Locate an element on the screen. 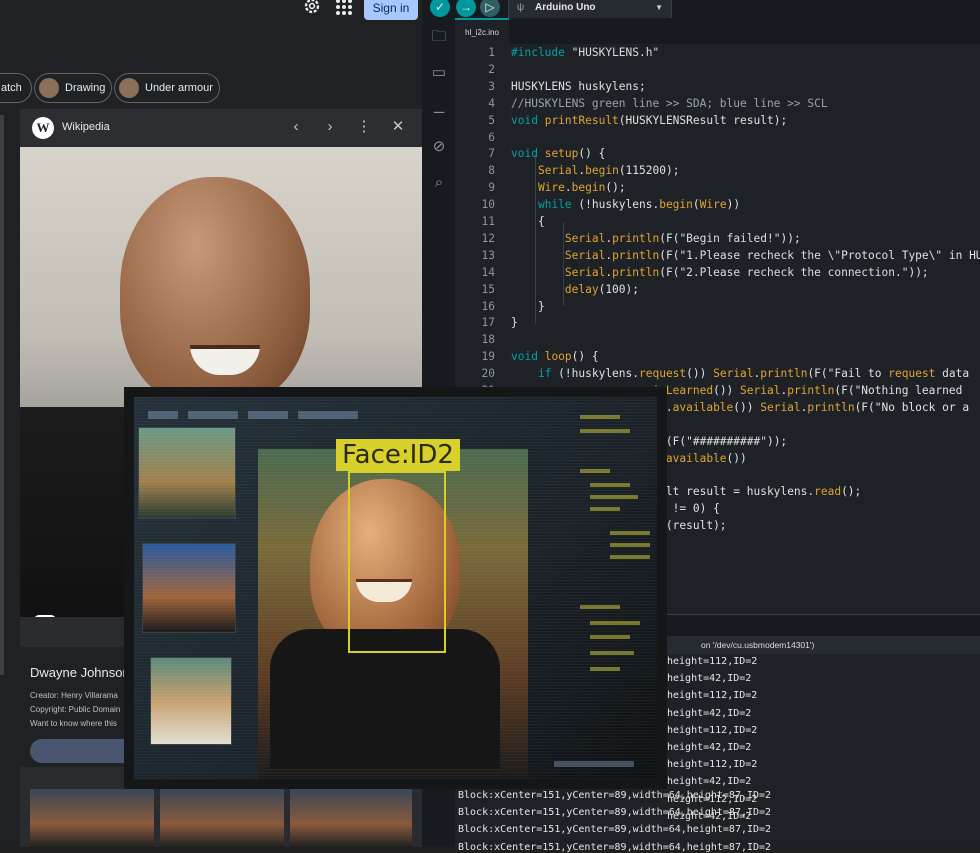 Image resolution: width=980 pixels, height=853 pixels. related-search-chips: atch Drawing Under armour is located at coordinates (211, 88).